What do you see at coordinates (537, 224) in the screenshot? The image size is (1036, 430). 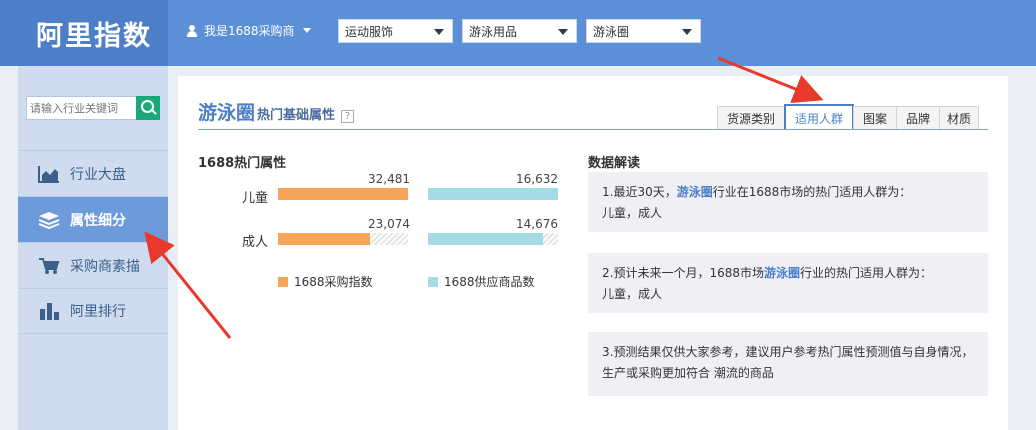 I see `data-label: 14,676` at bounding box center [537, 224].